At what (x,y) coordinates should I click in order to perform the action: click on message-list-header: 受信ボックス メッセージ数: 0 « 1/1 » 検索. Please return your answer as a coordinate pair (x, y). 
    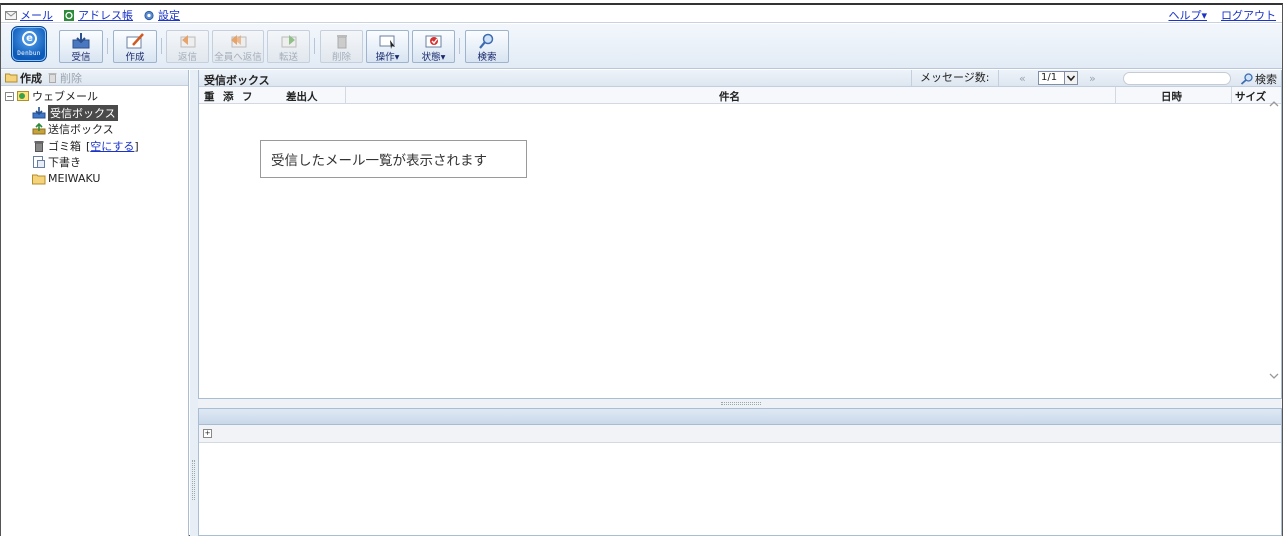
    Looking at the image, I should click on (740, 85).